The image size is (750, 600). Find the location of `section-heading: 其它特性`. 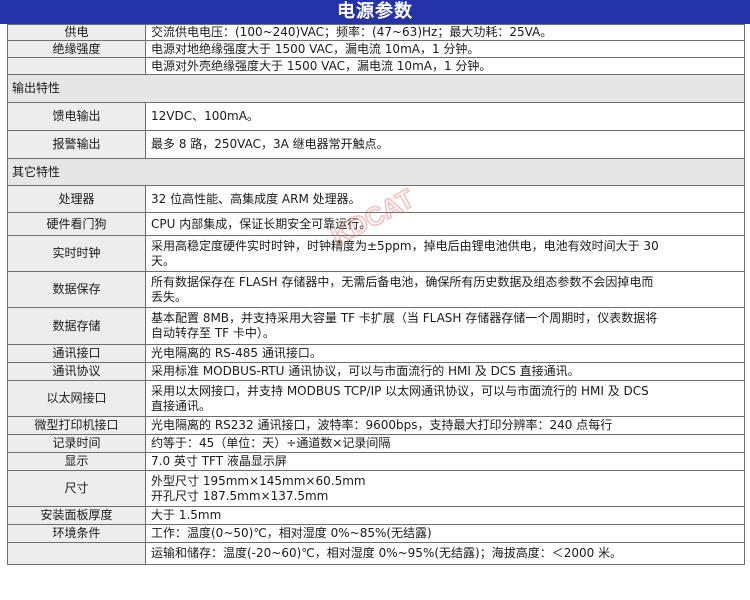

section-heading: 其它特性 is located at coordinates (376, 172).